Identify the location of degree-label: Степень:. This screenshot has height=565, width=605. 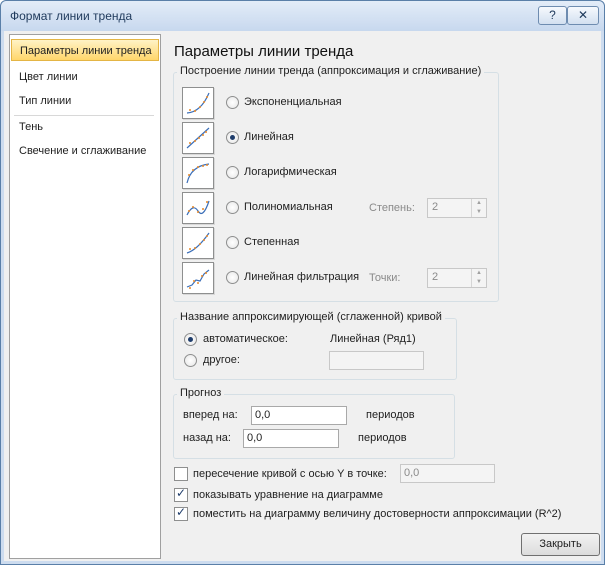
(392, 208).